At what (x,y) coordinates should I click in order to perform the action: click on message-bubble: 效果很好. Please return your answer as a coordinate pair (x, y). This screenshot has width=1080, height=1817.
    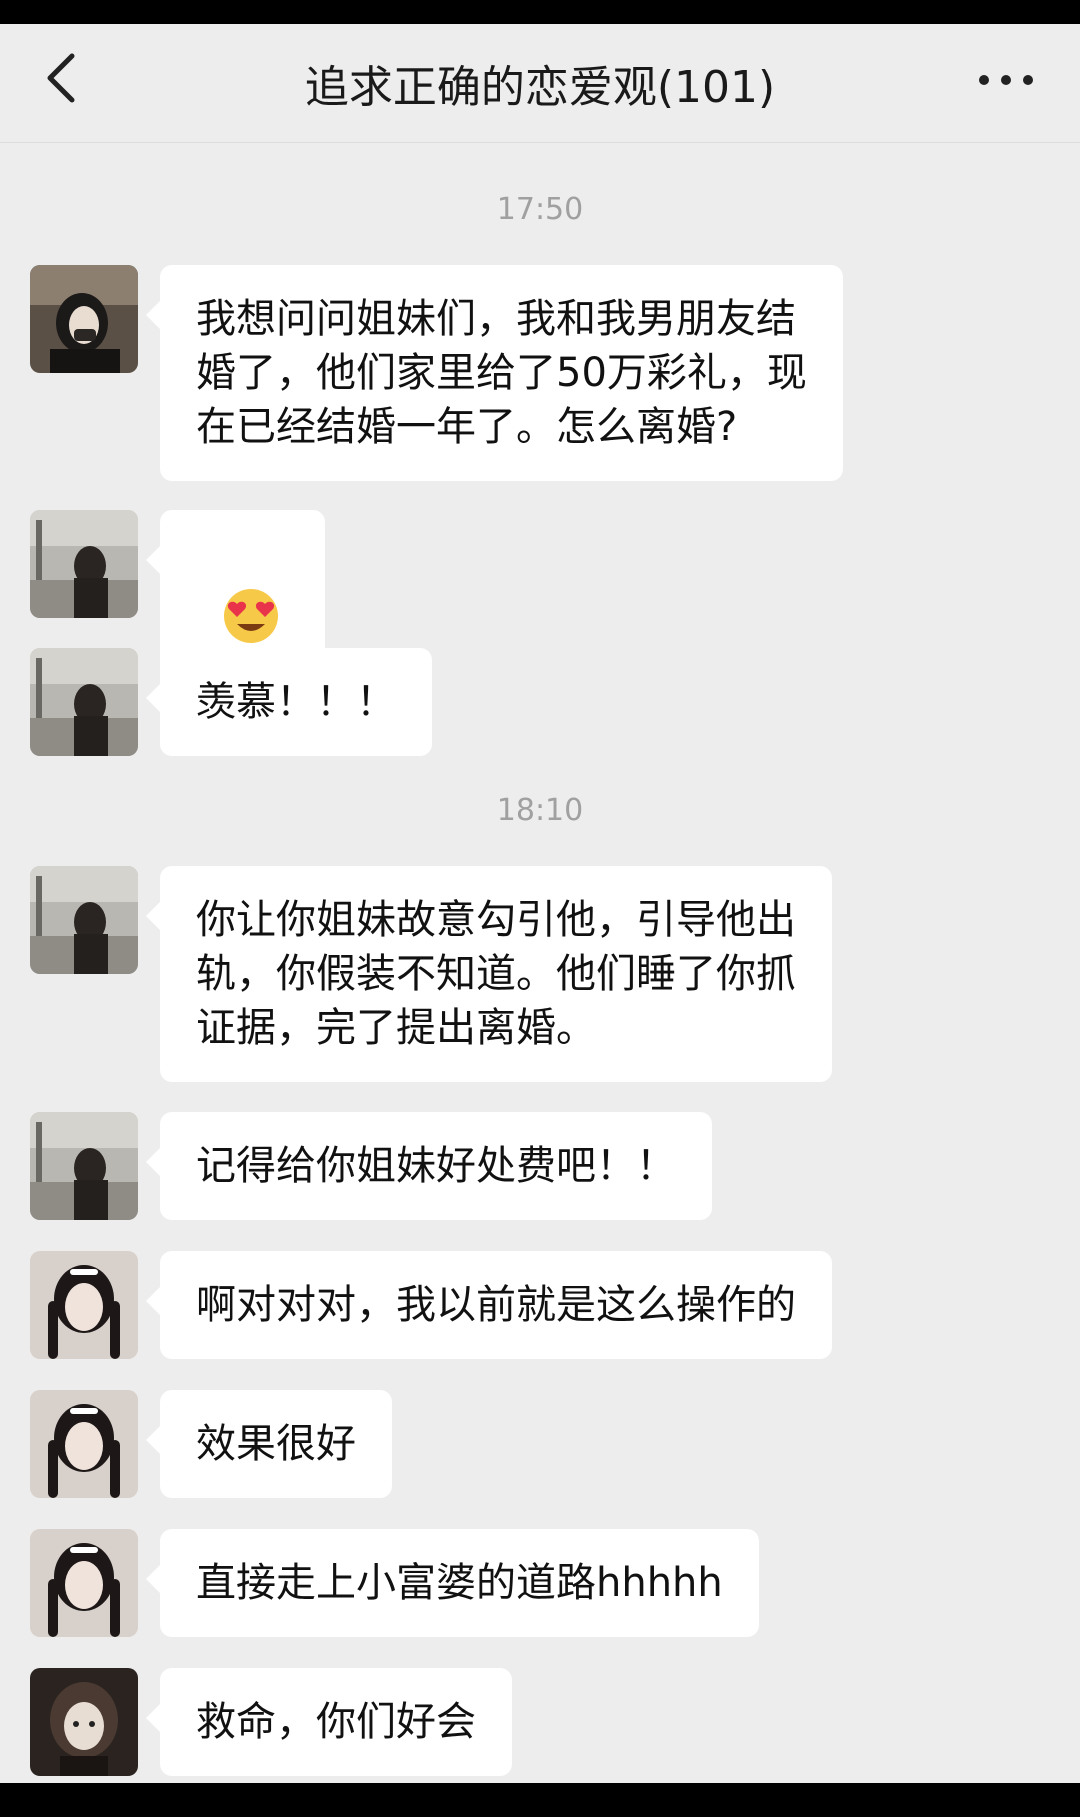
    Looking at the image, I should click on (269, 1444).